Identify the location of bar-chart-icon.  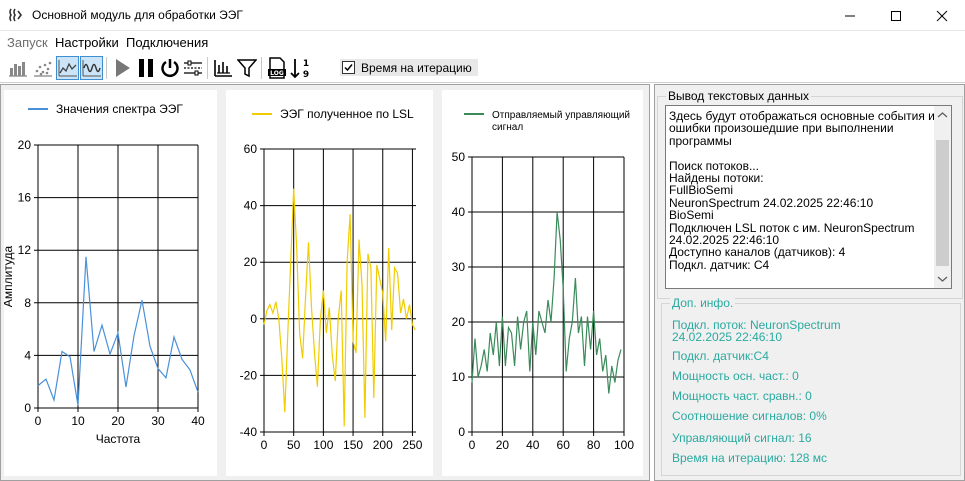
(17, 69).